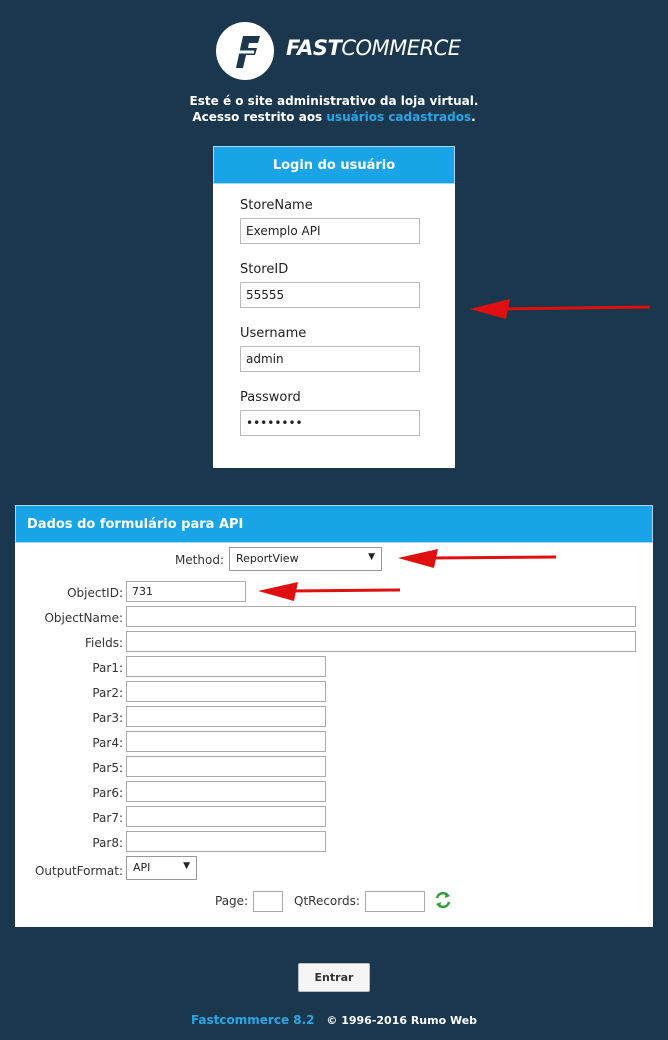  Describe the element at coordinates (560, 309) in the screenshot. I see `arrow-icon` at that location.